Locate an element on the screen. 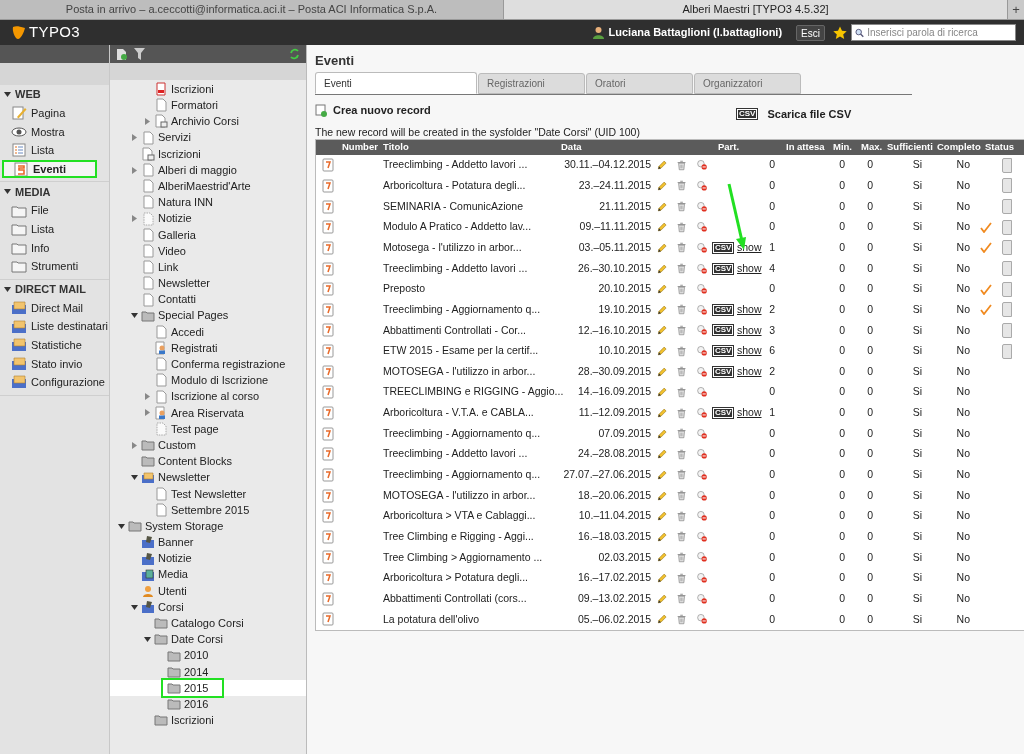 This screenshot has height=754, width=1024. tree-item: Corsi is located at coordinates (208, 607).